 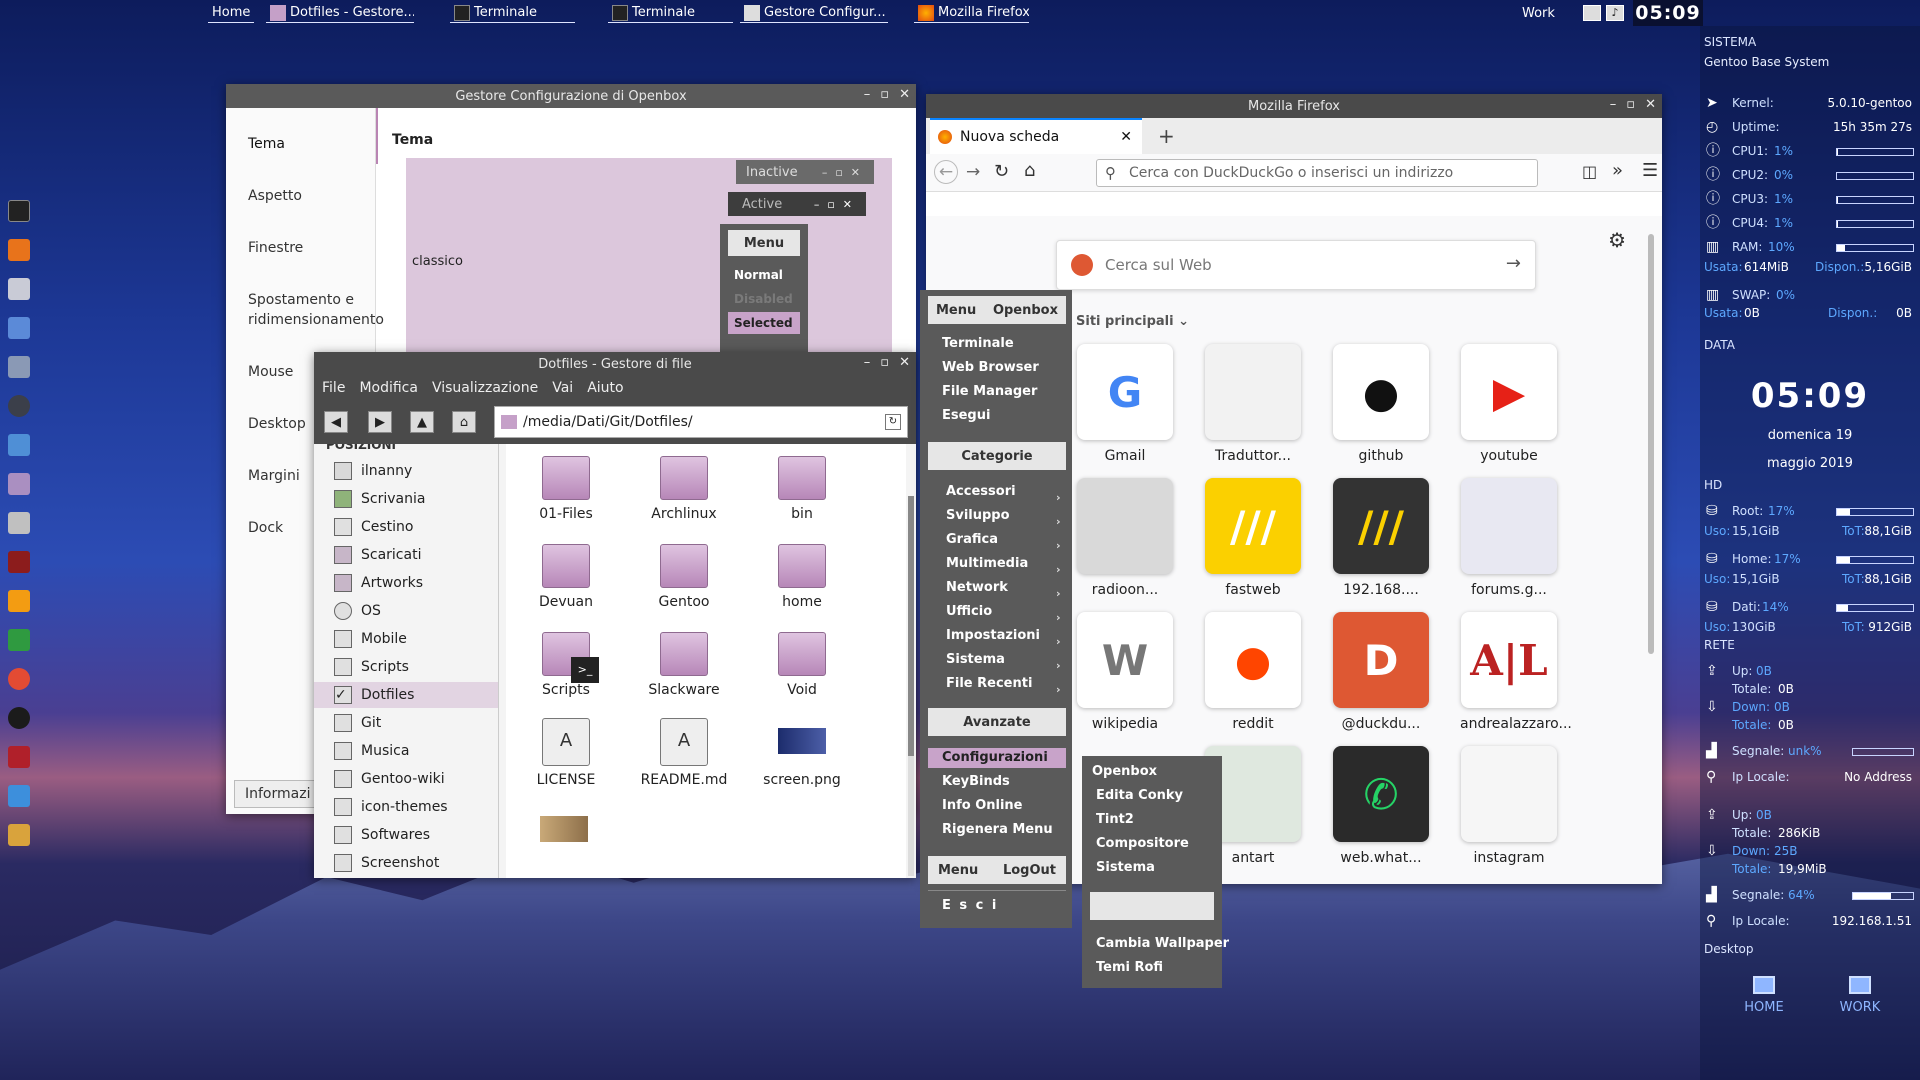 What do you see at coordinates (701, 422) in the screenshot?
I see `location-bar: /media/Dati/Git/Dotfiles/ ↻` at bounding box center [701, 422].